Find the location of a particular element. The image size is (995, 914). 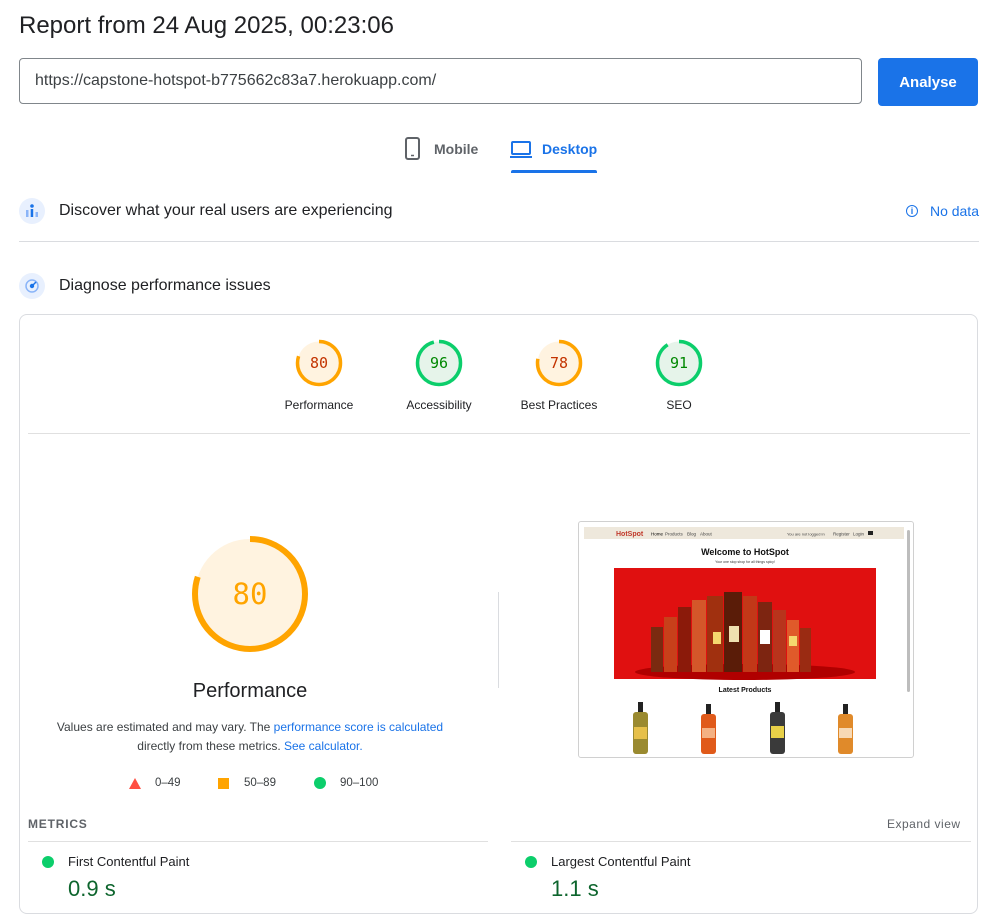

vertical-divider is located at coordinates (498, 640).